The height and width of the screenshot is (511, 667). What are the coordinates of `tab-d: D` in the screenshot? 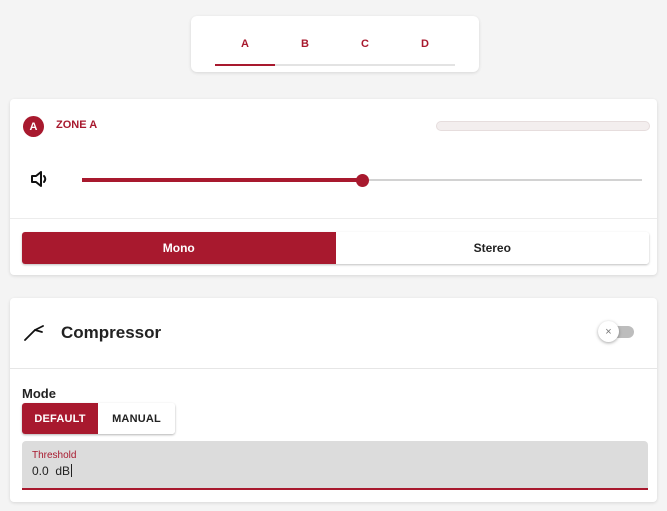 It's located at (425, 44).